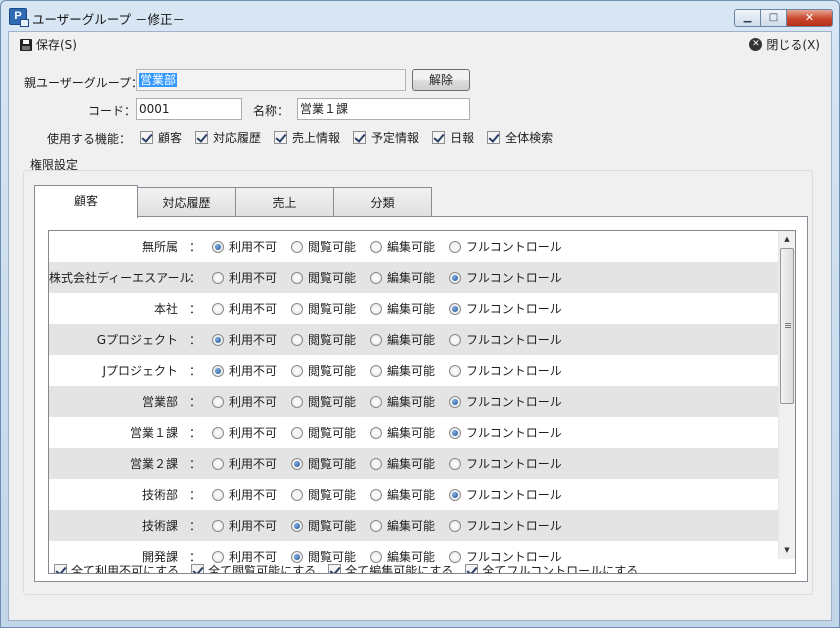 Image resolution: width=840 pixels, height=628 pixels. Describe the element at coordinates (228, 137) in the screenshot. I see `feature-history: 対応履歴` at that location.